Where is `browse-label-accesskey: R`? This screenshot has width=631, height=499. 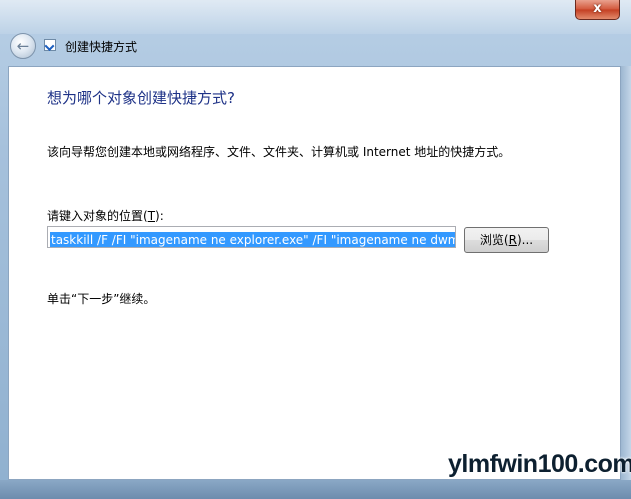
browse-label-accesskey: R is located at coordinates (512, 240).